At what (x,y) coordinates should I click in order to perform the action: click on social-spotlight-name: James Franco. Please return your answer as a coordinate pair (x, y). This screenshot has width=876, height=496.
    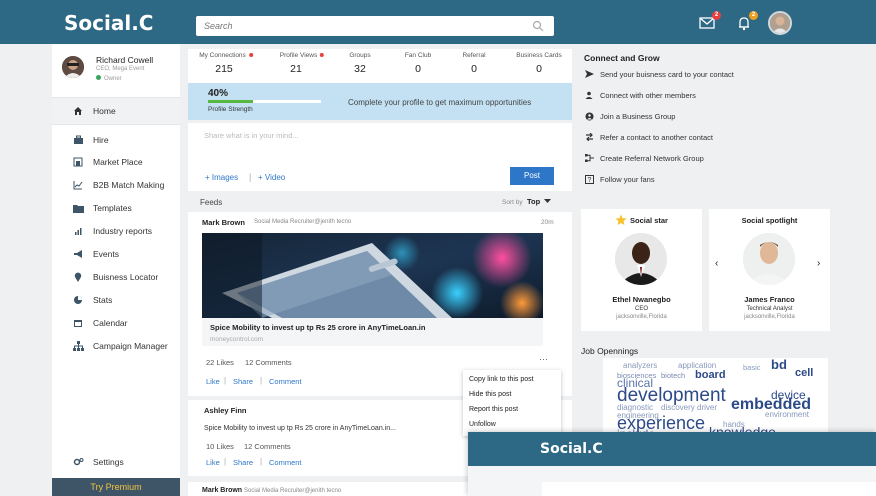
    Looking at the image, I should click on (769, 299).